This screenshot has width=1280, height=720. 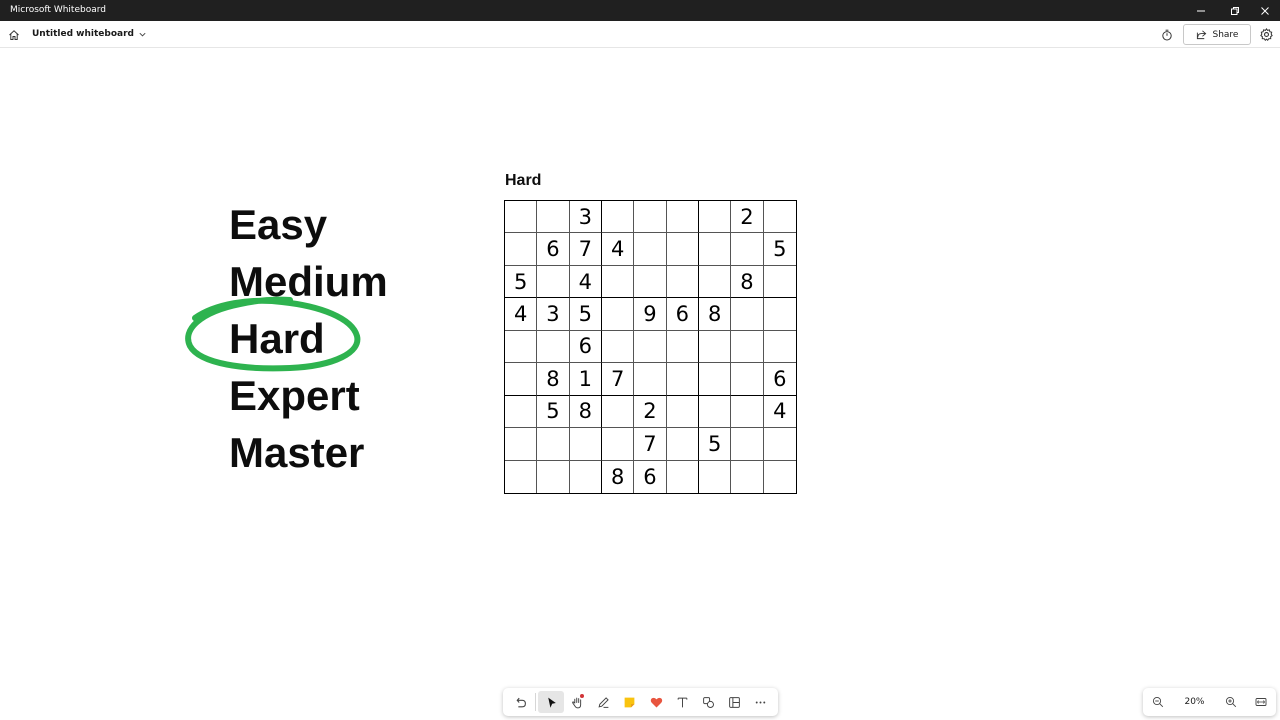 What do you see at coordinates (1201, 10) in the screenshot?
I see `minimize-button` at bounding box center [1201, 10].